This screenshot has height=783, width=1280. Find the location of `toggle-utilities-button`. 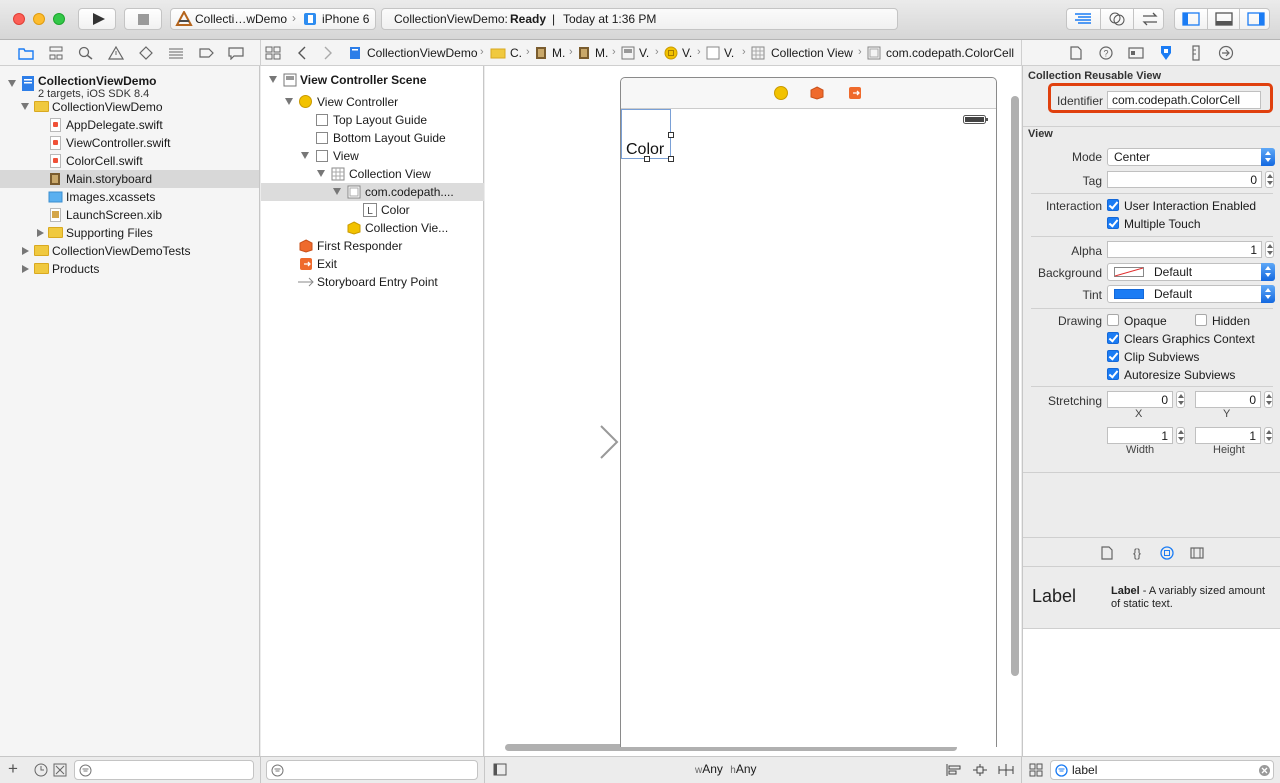

toggle-utilities-button is located at coordinates (1255, 19).